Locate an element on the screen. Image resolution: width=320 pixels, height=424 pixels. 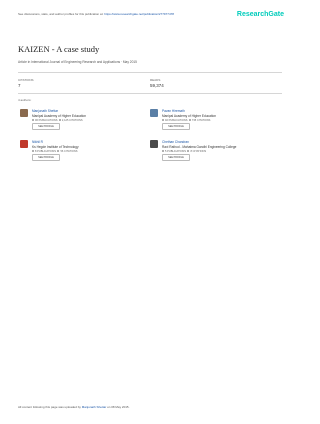
author-stats: 8 PUBLICATIONS 56 CITATIONS is located at coordinates (55, 151).